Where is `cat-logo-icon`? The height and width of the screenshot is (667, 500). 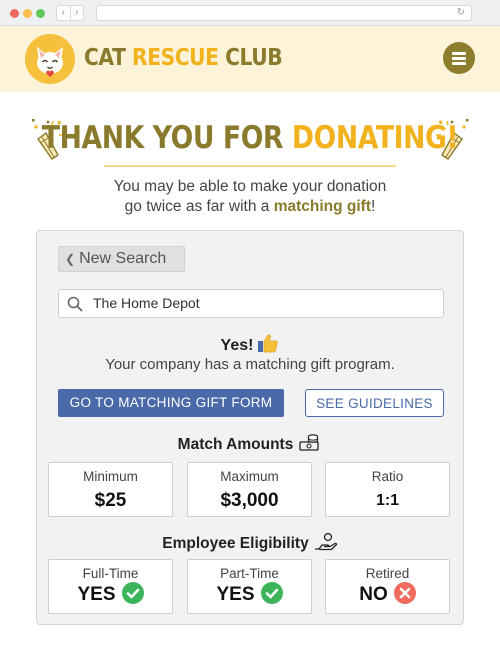 cat-logo-icon is located at coordinates (50, 59).